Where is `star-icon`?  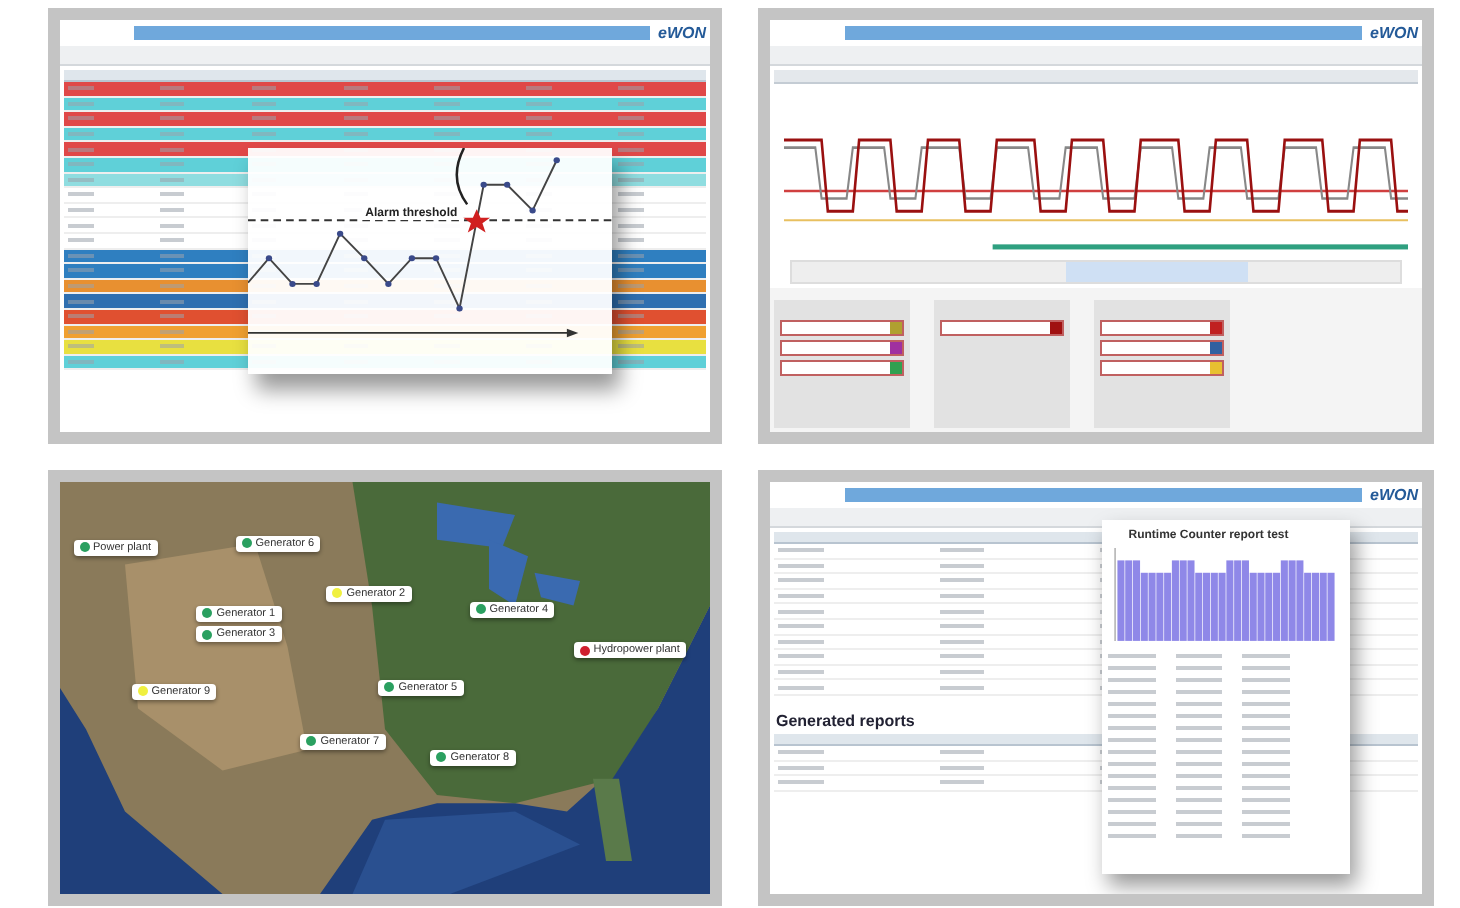 star-icon is located at coordinates (477, 220).